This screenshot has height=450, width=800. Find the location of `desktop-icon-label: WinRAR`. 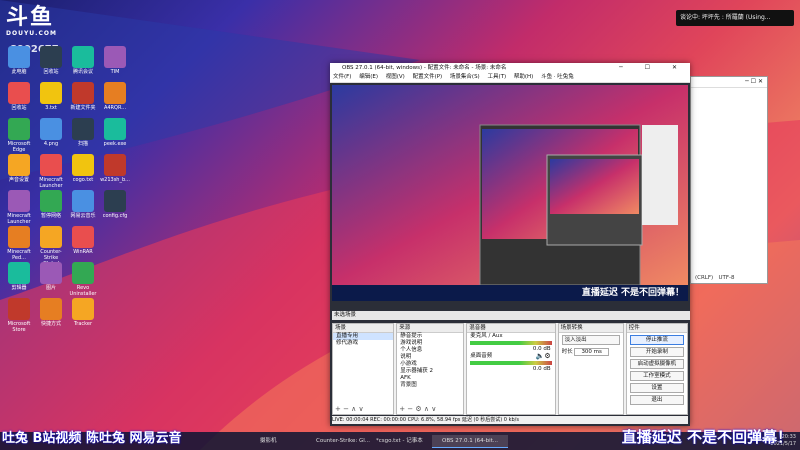

desktop-icon-label: WinRAR is located at coordinates (83, 252).